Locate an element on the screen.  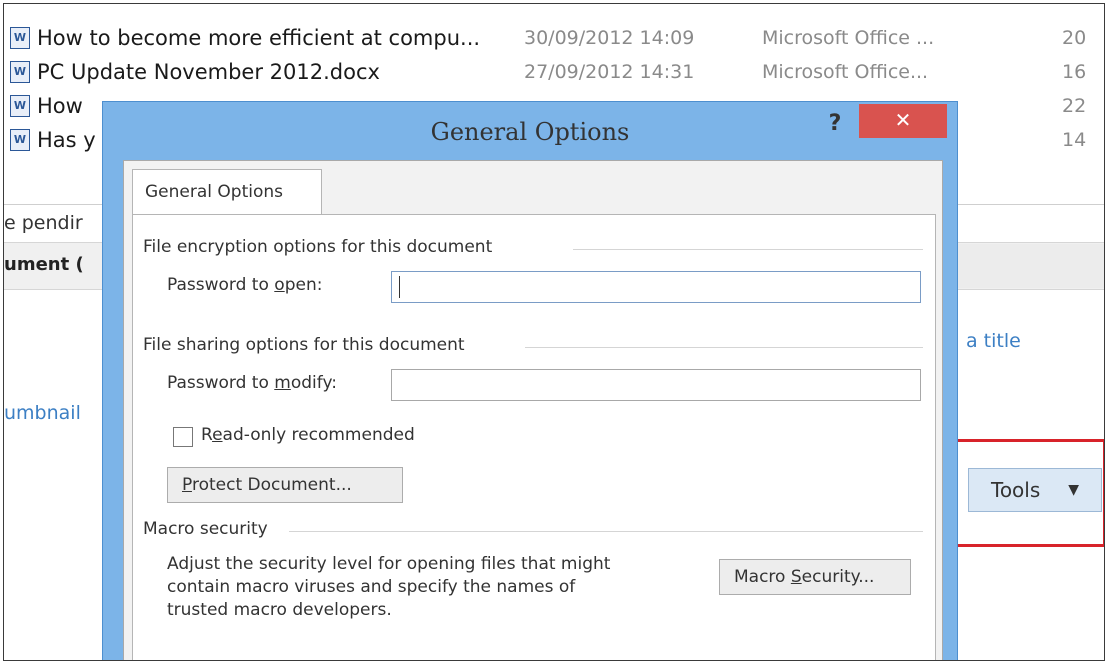
sharing-group-title: File sharing options for this document is located at coordinates (304, 345).